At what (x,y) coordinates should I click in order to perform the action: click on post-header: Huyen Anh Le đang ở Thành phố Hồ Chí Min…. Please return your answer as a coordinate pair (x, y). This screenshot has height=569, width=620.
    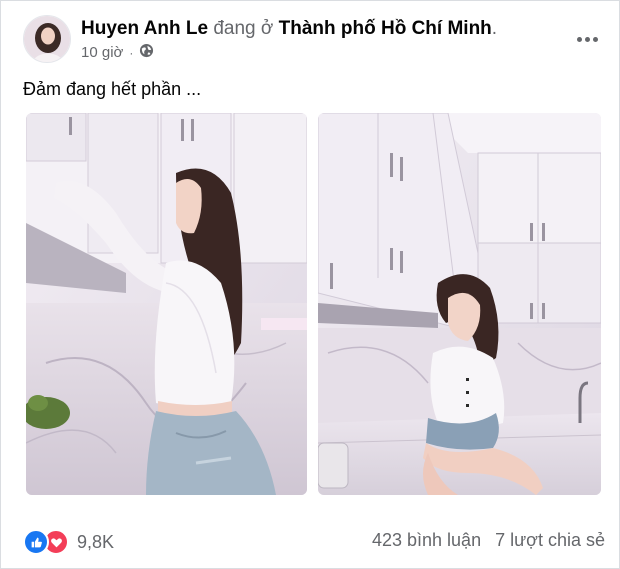
    Looking at the image, I should click on (316, 41).